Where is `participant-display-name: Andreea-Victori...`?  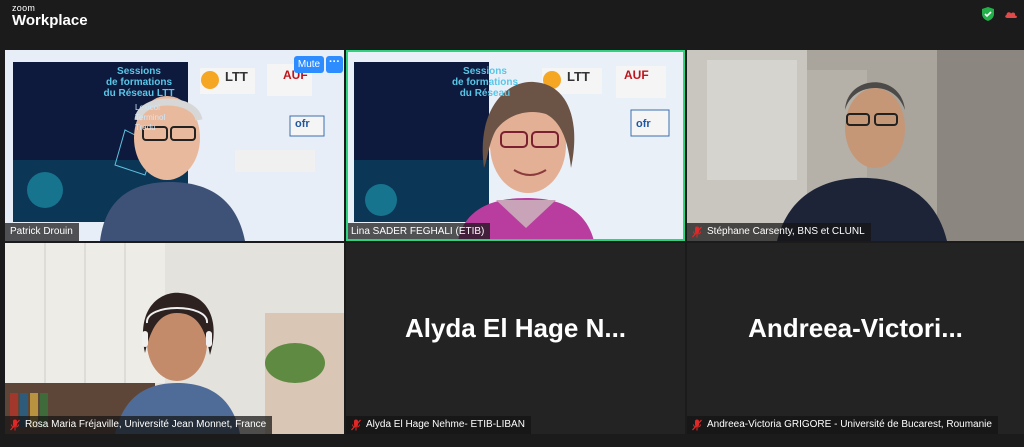
participant-display-name: Andreea-Victori... is located at coordinates (855, 328).